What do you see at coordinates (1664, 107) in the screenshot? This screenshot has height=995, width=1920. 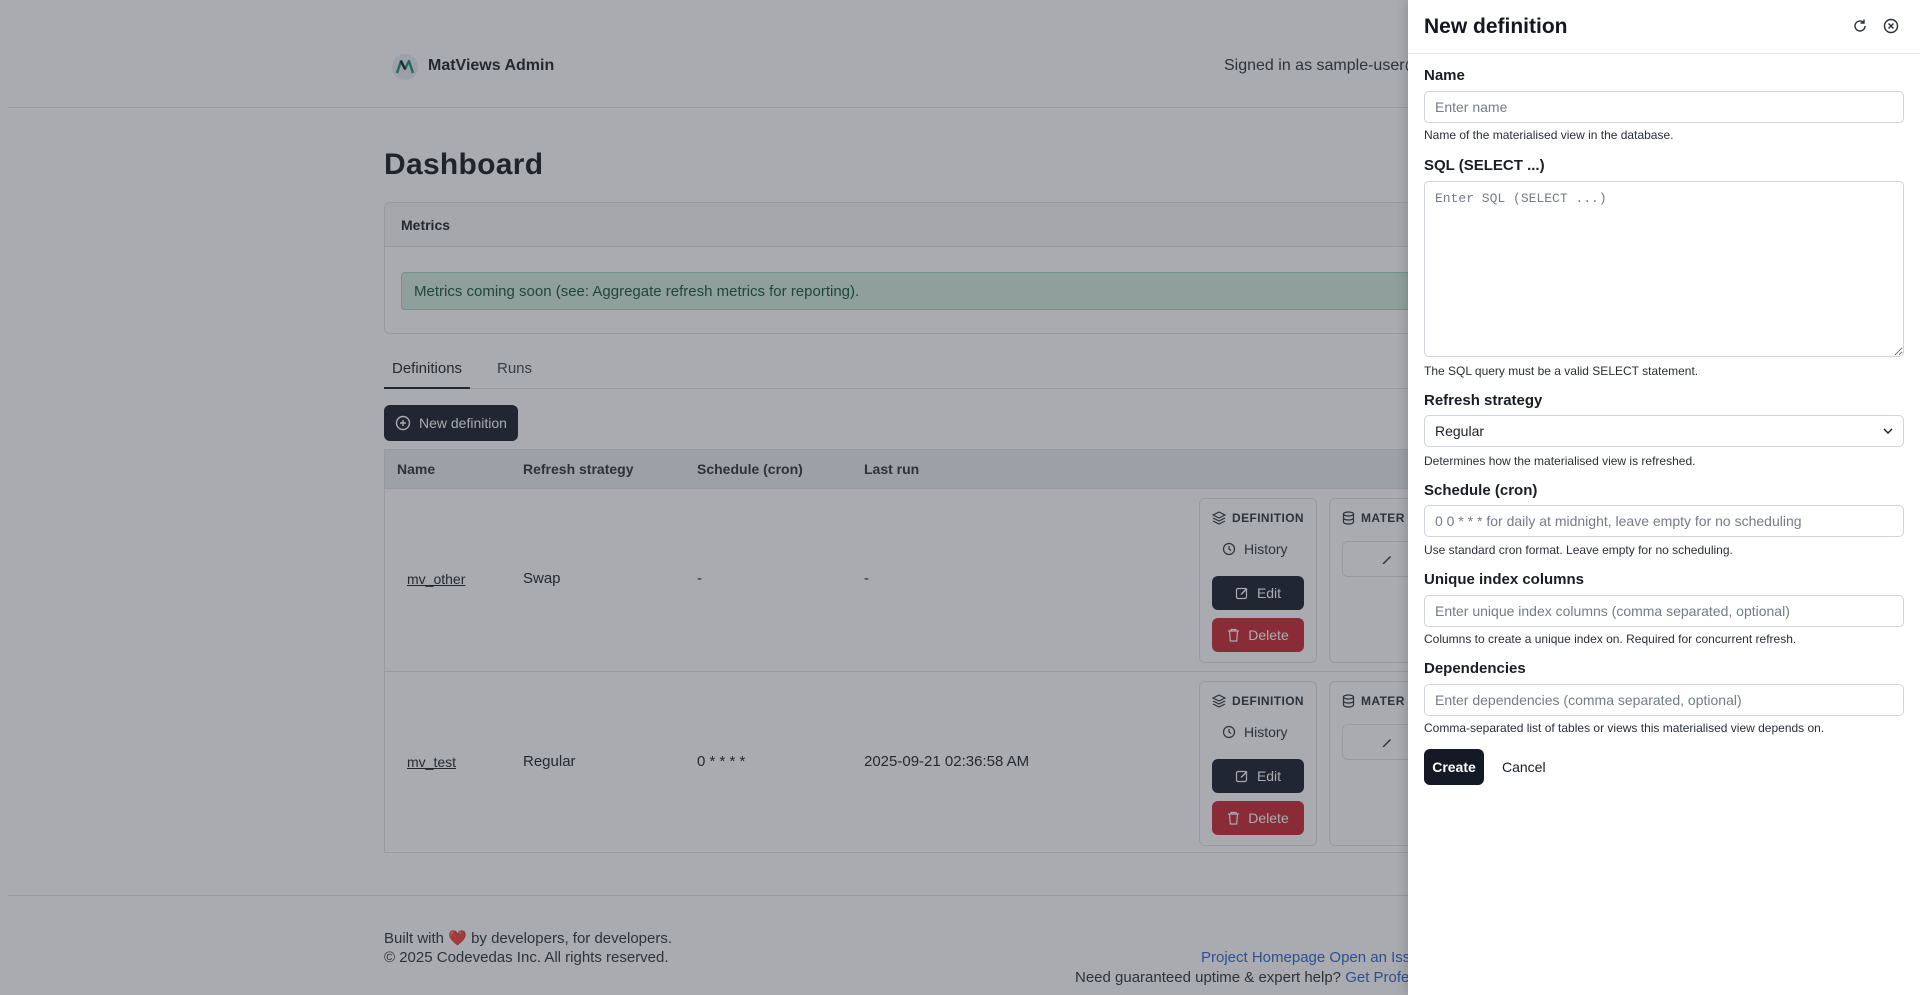 I see `name-input` at bounding box center [1664, 107].